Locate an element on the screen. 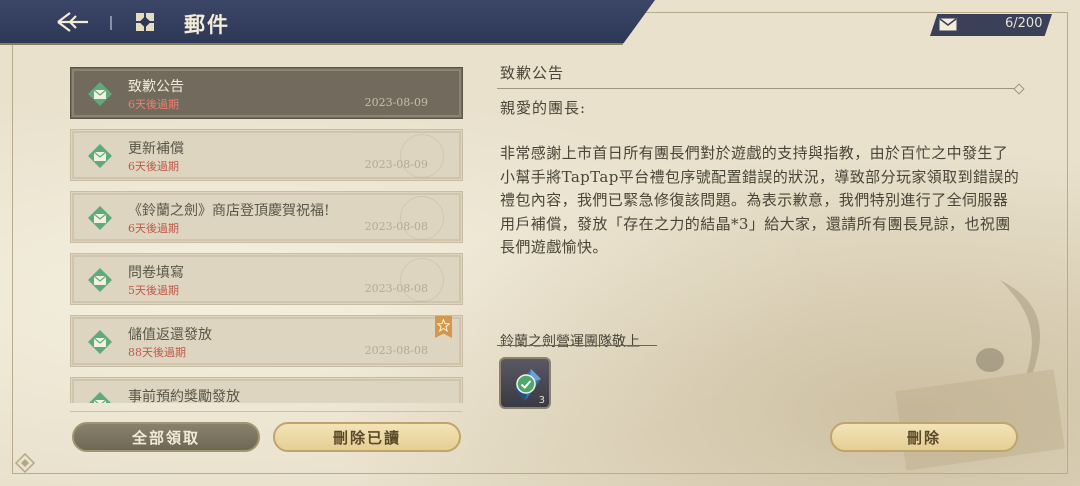 The height and width of the screenshot is (486, 1080). title-divider is located at coordinates (758, 88).